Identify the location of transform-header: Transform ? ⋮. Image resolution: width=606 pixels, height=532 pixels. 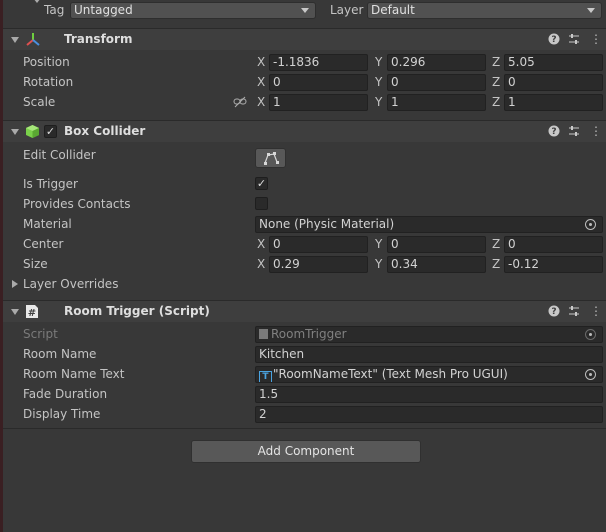
(304, 39).